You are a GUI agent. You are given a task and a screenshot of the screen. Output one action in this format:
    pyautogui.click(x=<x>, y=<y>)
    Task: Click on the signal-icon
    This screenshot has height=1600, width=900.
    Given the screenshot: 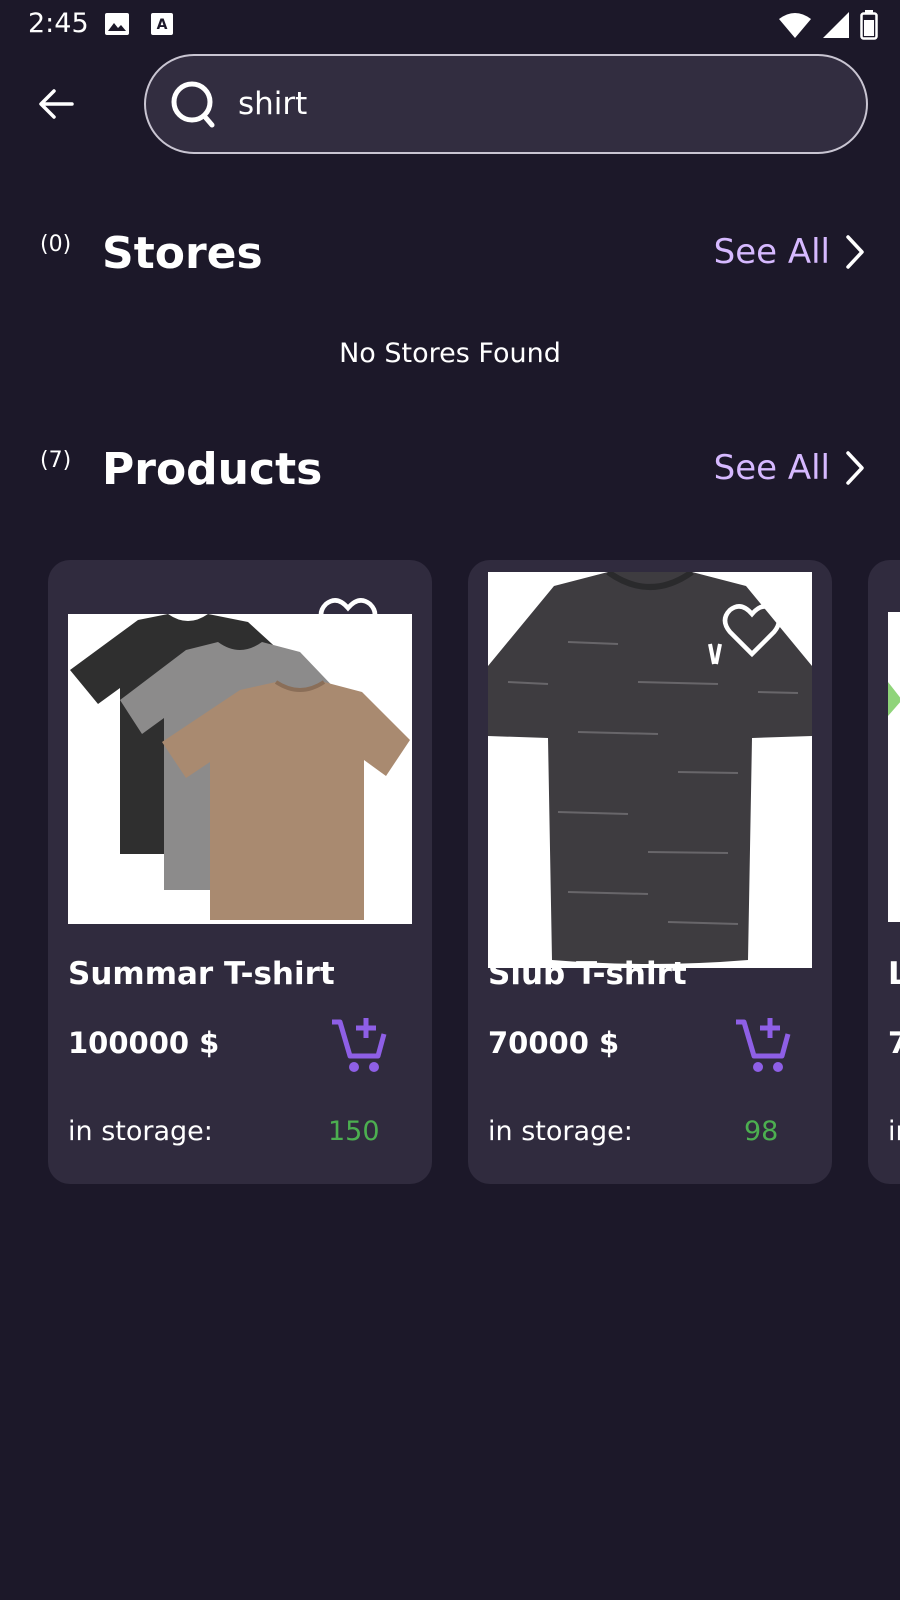 What is the action you would take?
    pyautogui.click(x=836, y=27)
    